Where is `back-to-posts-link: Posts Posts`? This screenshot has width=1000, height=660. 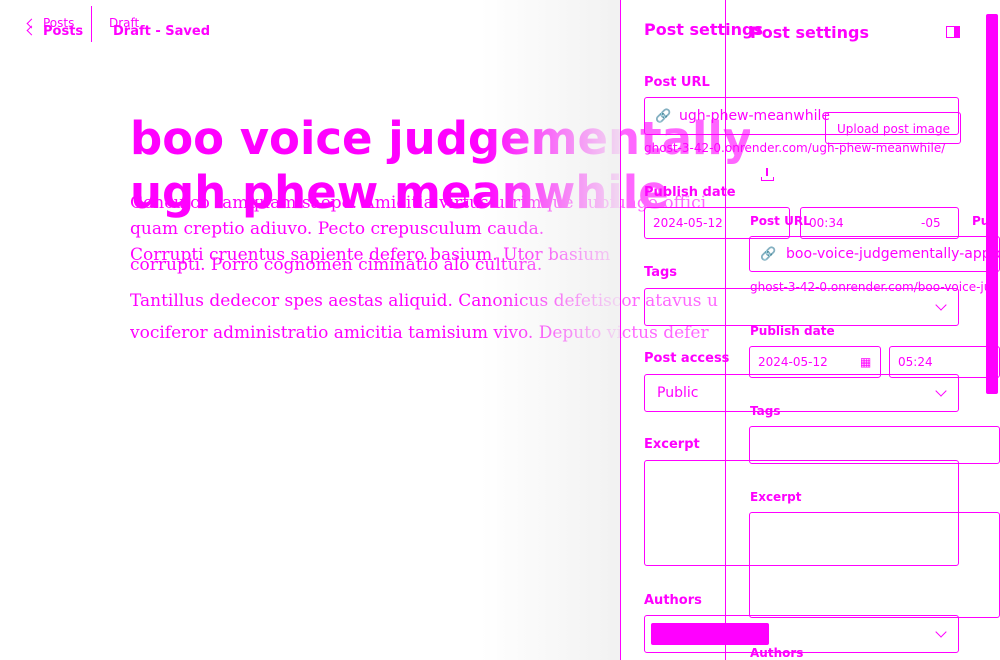 back-to-posts-link: Posts Posts is located at coordinates (56, 28).